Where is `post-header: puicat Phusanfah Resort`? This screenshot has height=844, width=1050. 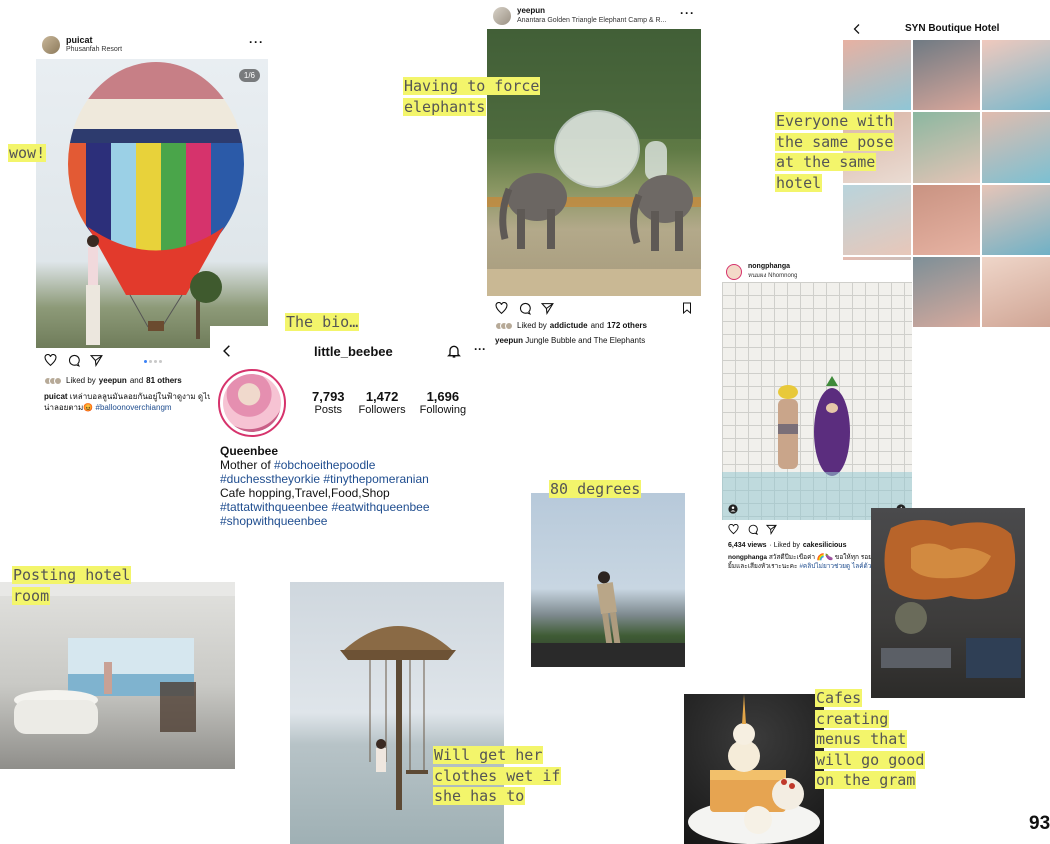
post-header: puicat Phusanfah Resort is located at coordinates (82, 44).